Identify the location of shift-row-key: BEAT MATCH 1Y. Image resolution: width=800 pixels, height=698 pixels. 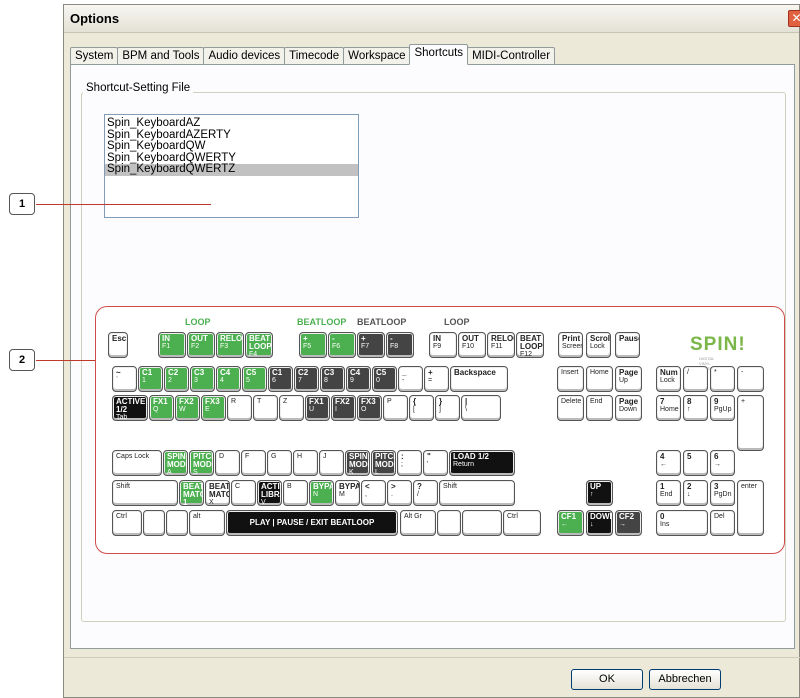
(191, 493).